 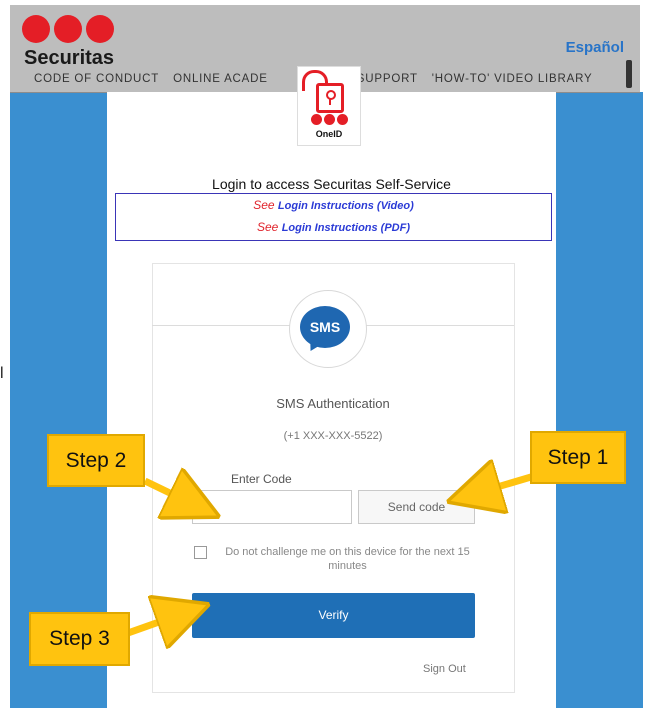 What do you see at coordinates (96, 460) in the screenshot?
I see `step2-callout: Step 2` at bounding box center [96, 460].